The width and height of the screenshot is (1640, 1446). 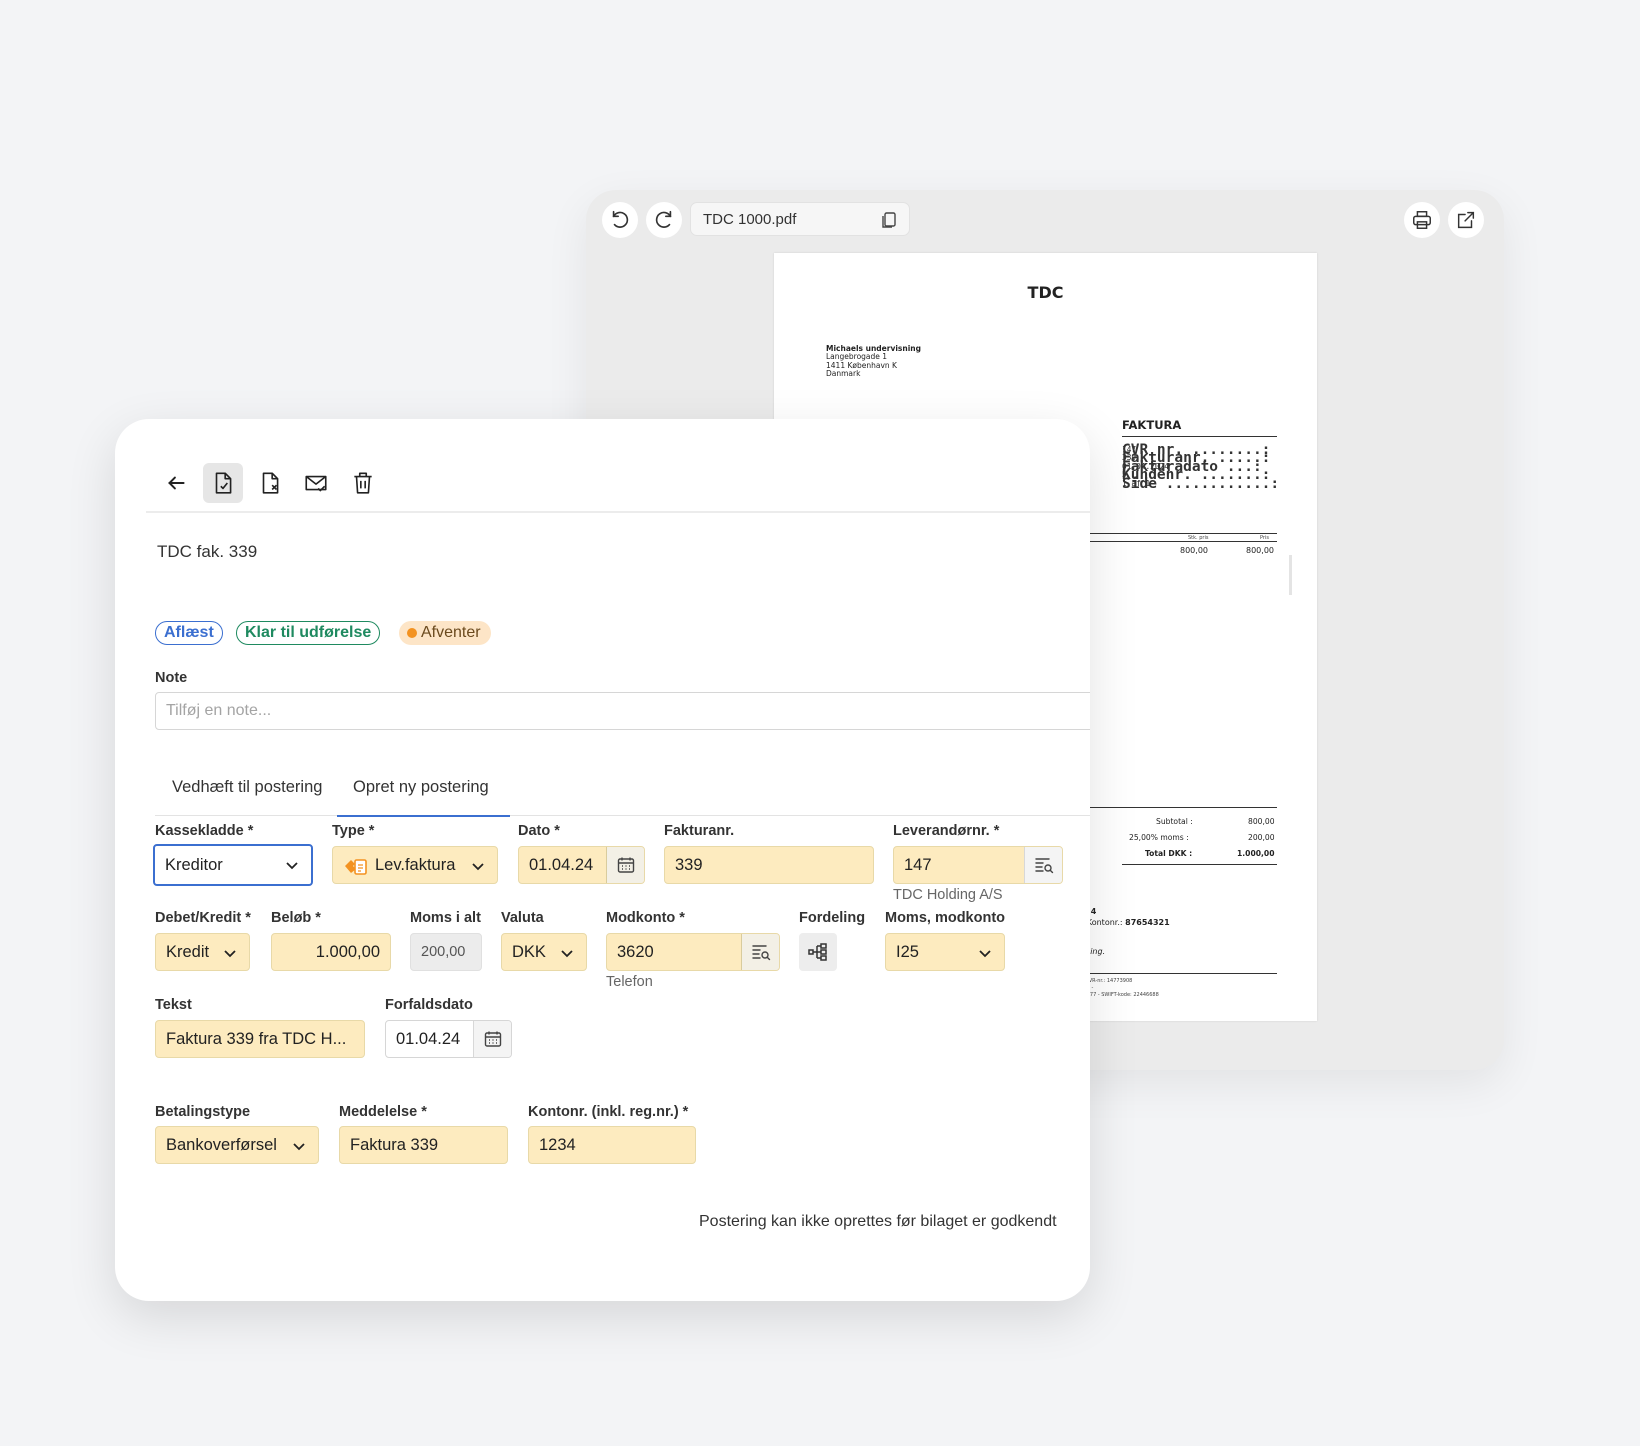 I want to click on voucher-title: TDC fak. 339, so click(x=207, y=551).